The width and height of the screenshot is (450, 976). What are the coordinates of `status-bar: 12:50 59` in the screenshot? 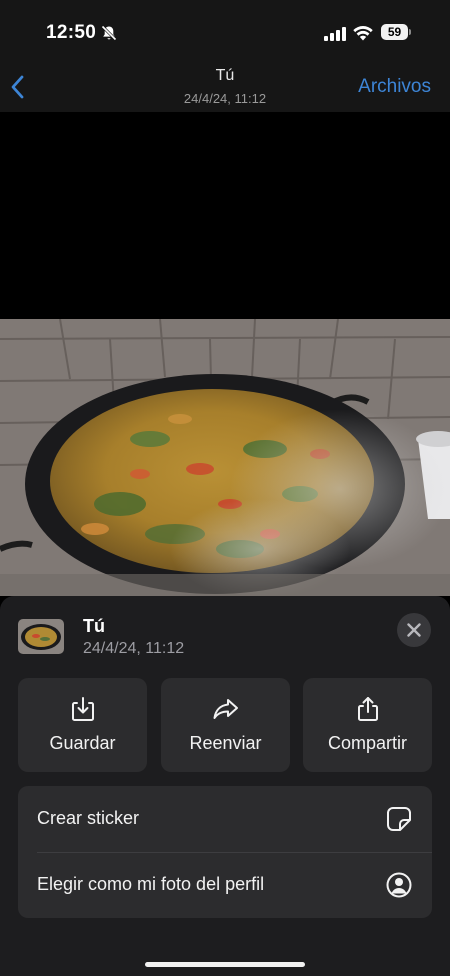 It's located at (225, 31).